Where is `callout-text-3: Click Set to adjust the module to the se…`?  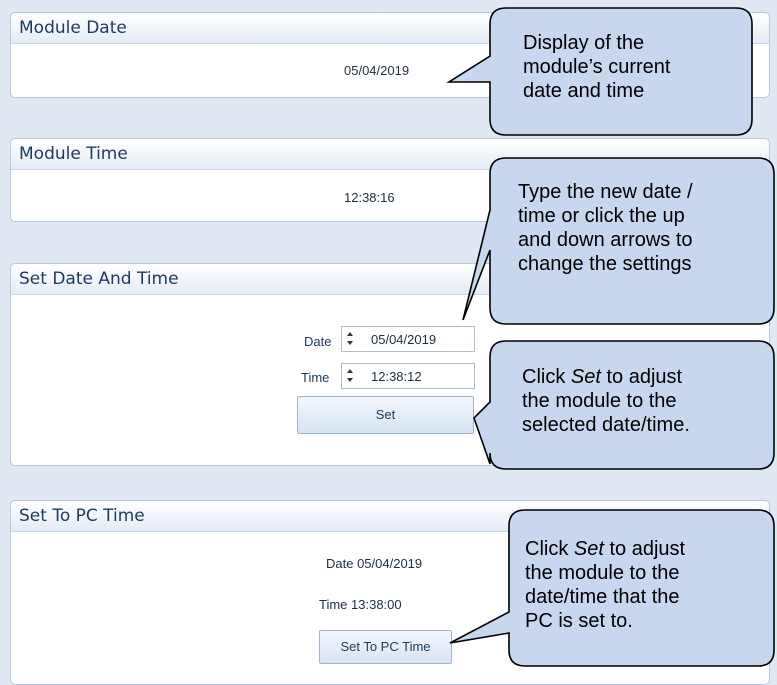
callout-text-3: Click Set to adjust the module to the se… is located at coordinates (606, 401).